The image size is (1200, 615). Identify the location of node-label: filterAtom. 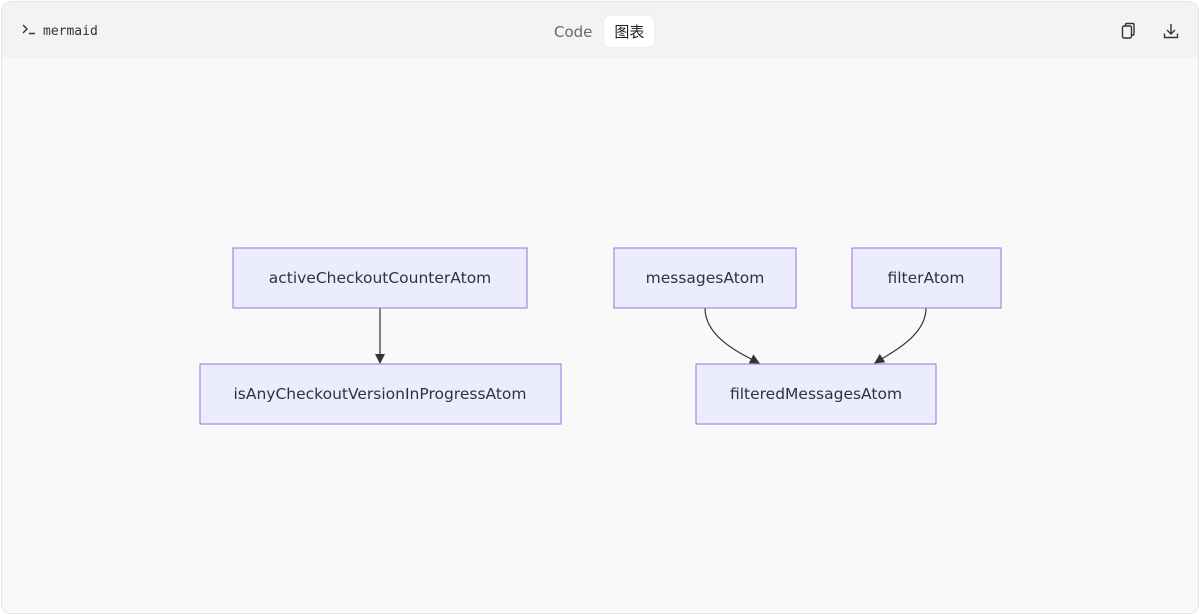
(925, 278).